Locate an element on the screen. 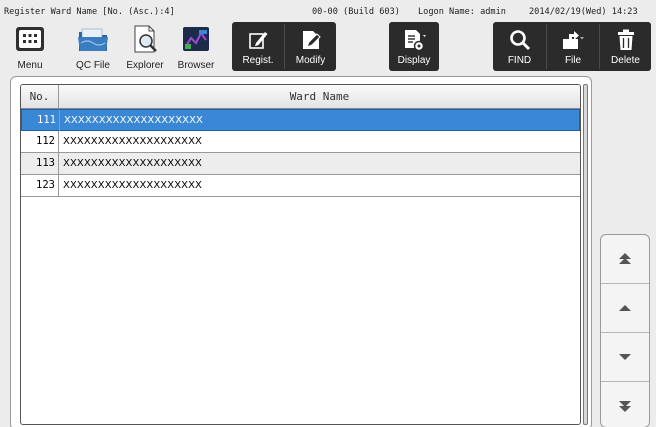  explorer-icon is located at coordinates (145, 39).